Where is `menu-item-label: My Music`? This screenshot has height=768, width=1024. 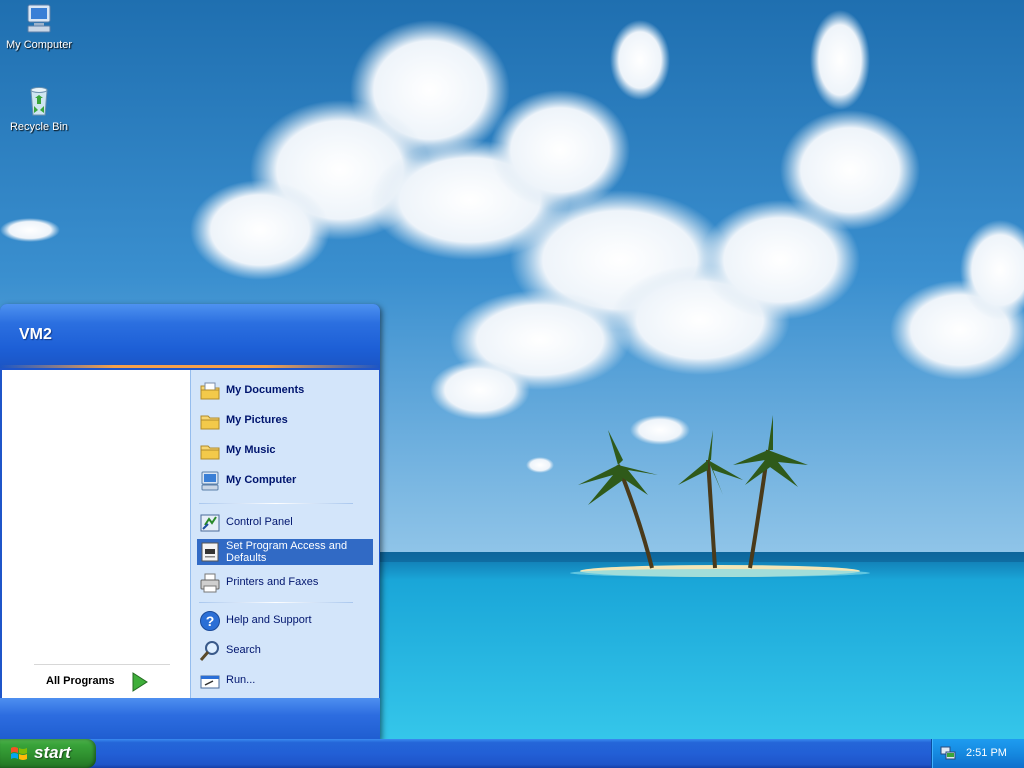 menu-item-label: My Music is located at coordinates (251, 450).